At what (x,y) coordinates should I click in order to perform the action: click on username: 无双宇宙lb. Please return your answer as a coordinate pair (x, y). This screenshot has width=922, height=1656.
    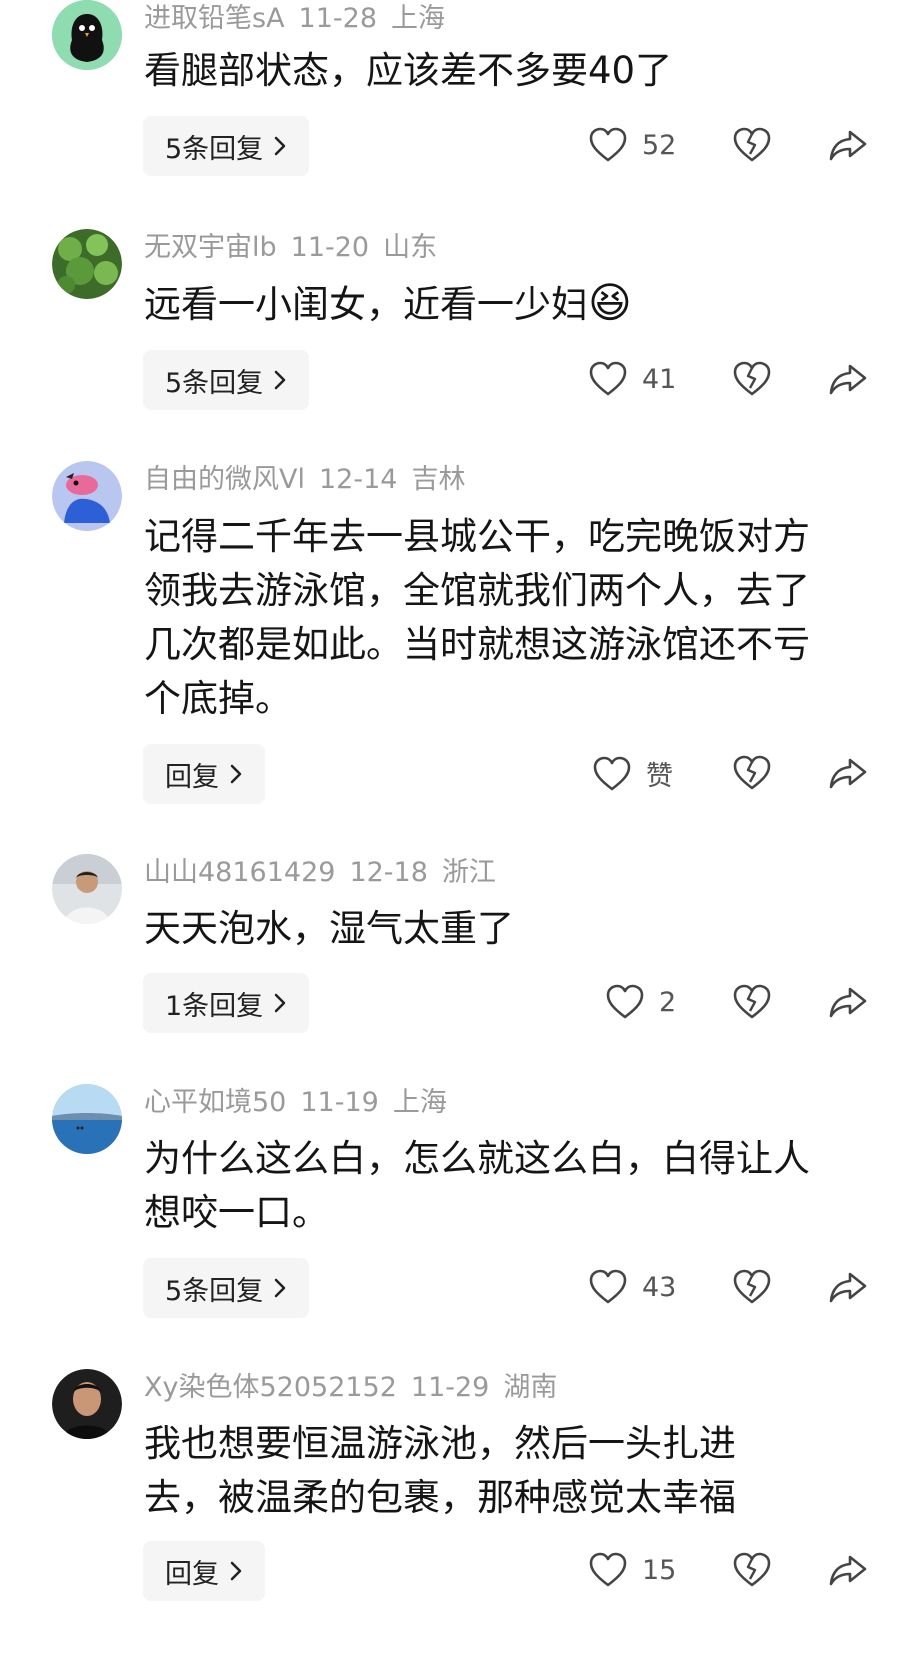
    Looking at the image, I should click on (210, 247).